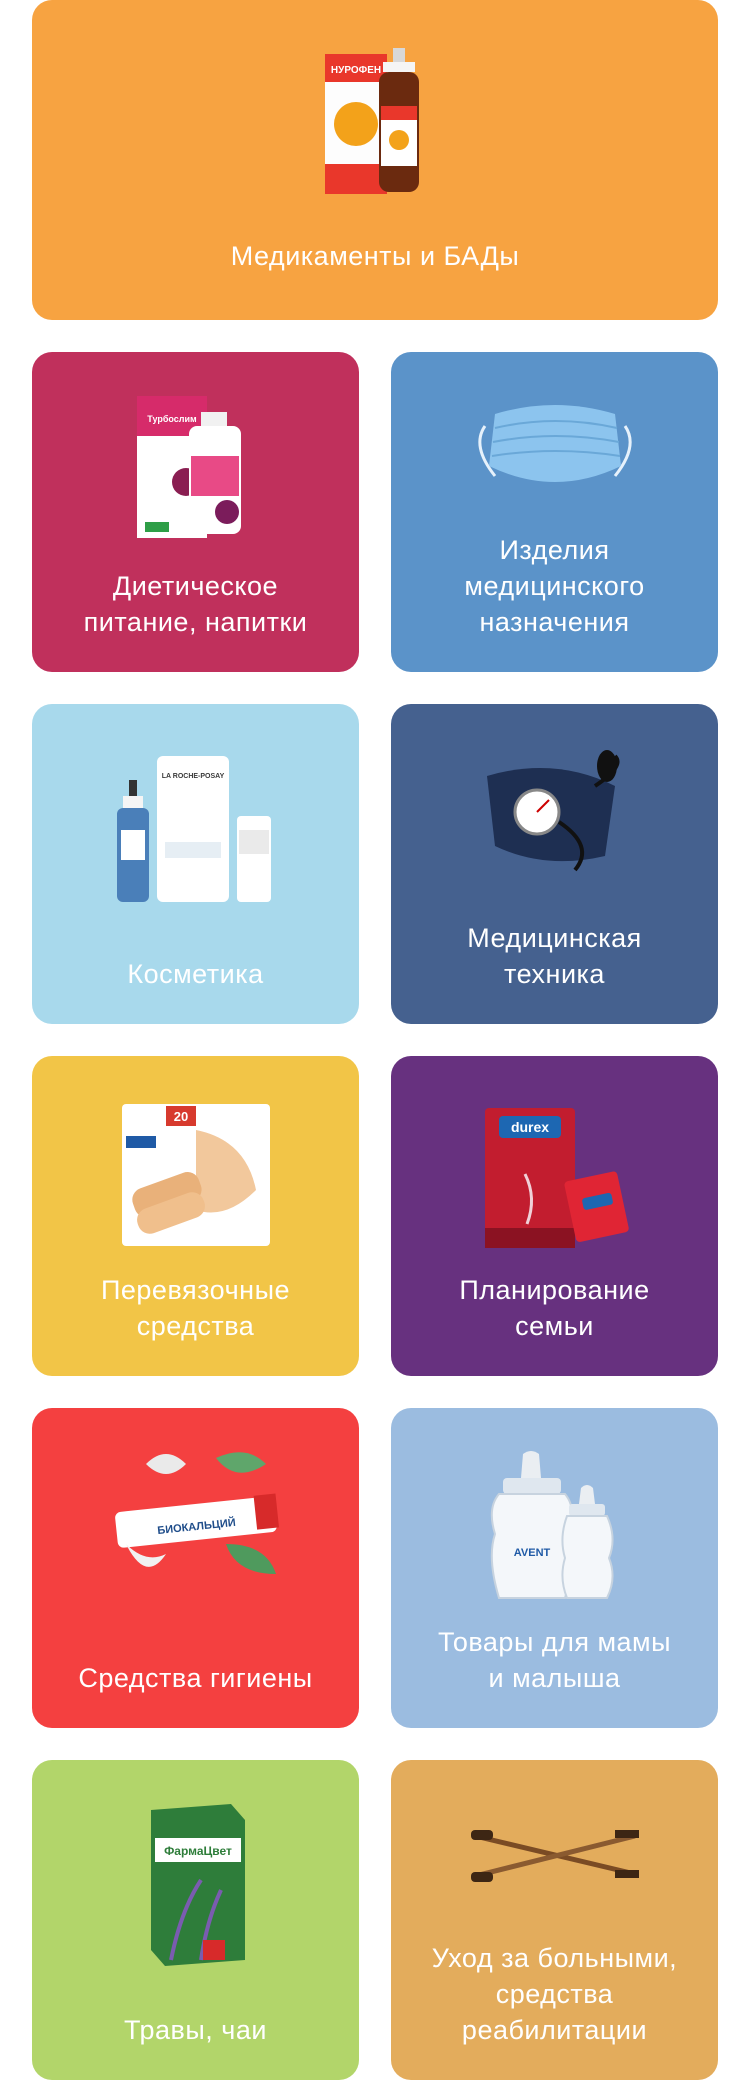 The height and width of the screenshot is (2080, 750). I want to click on category-label: Косметика, so click(195, 974).